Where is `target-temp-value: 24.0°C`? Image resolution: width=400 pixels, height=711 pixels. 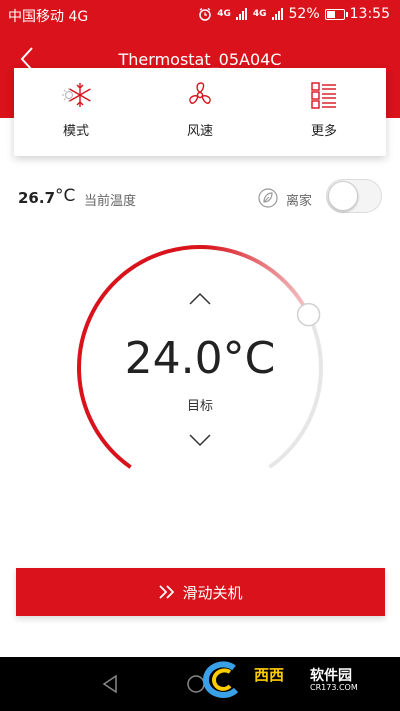 target-temp-value: 24.0°C is located at coordinates (200, 358).